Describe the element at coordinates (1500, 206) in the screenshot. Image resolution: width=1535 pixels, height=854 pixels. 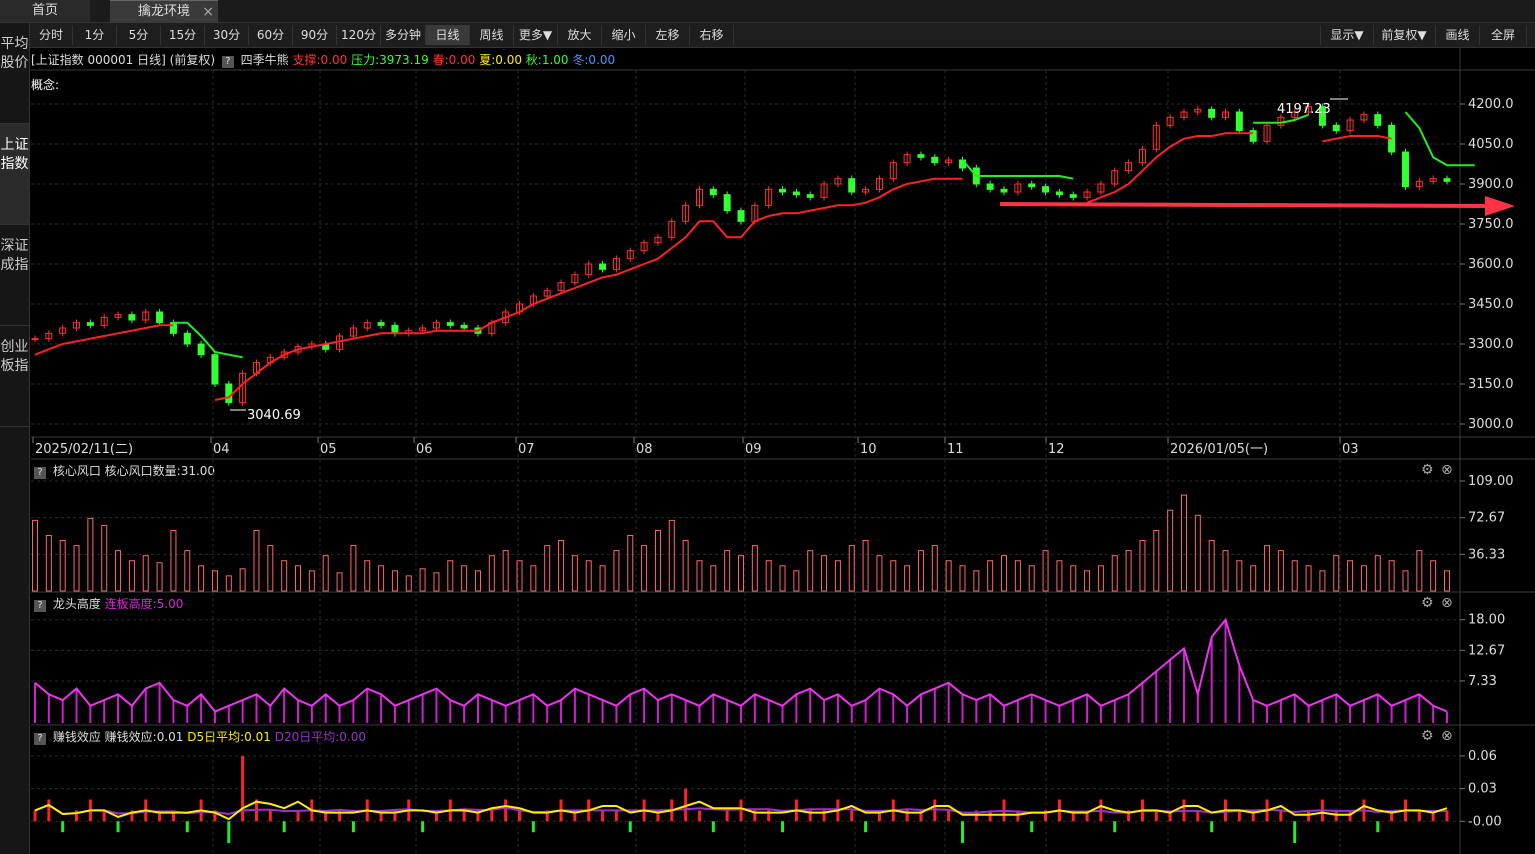
I see `arrow-head-icon` at that location.